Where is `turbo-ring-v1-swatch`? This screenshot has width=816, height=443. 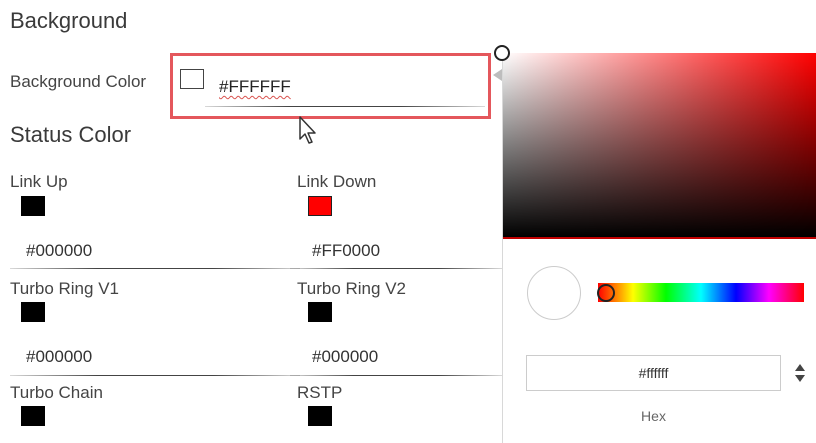
turbo-ring-v1-swatch is located at coordinates (33, 312).